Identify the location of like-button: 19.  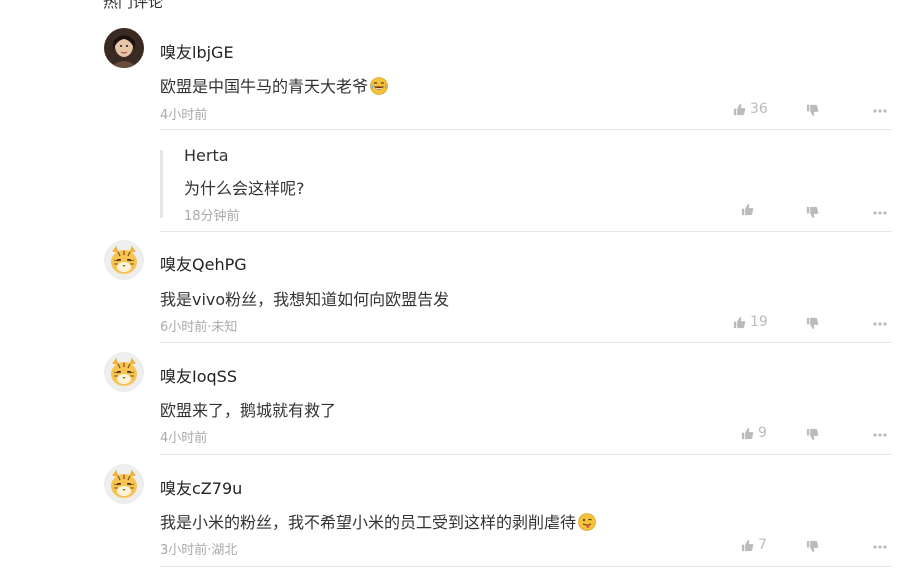
(750, 322).